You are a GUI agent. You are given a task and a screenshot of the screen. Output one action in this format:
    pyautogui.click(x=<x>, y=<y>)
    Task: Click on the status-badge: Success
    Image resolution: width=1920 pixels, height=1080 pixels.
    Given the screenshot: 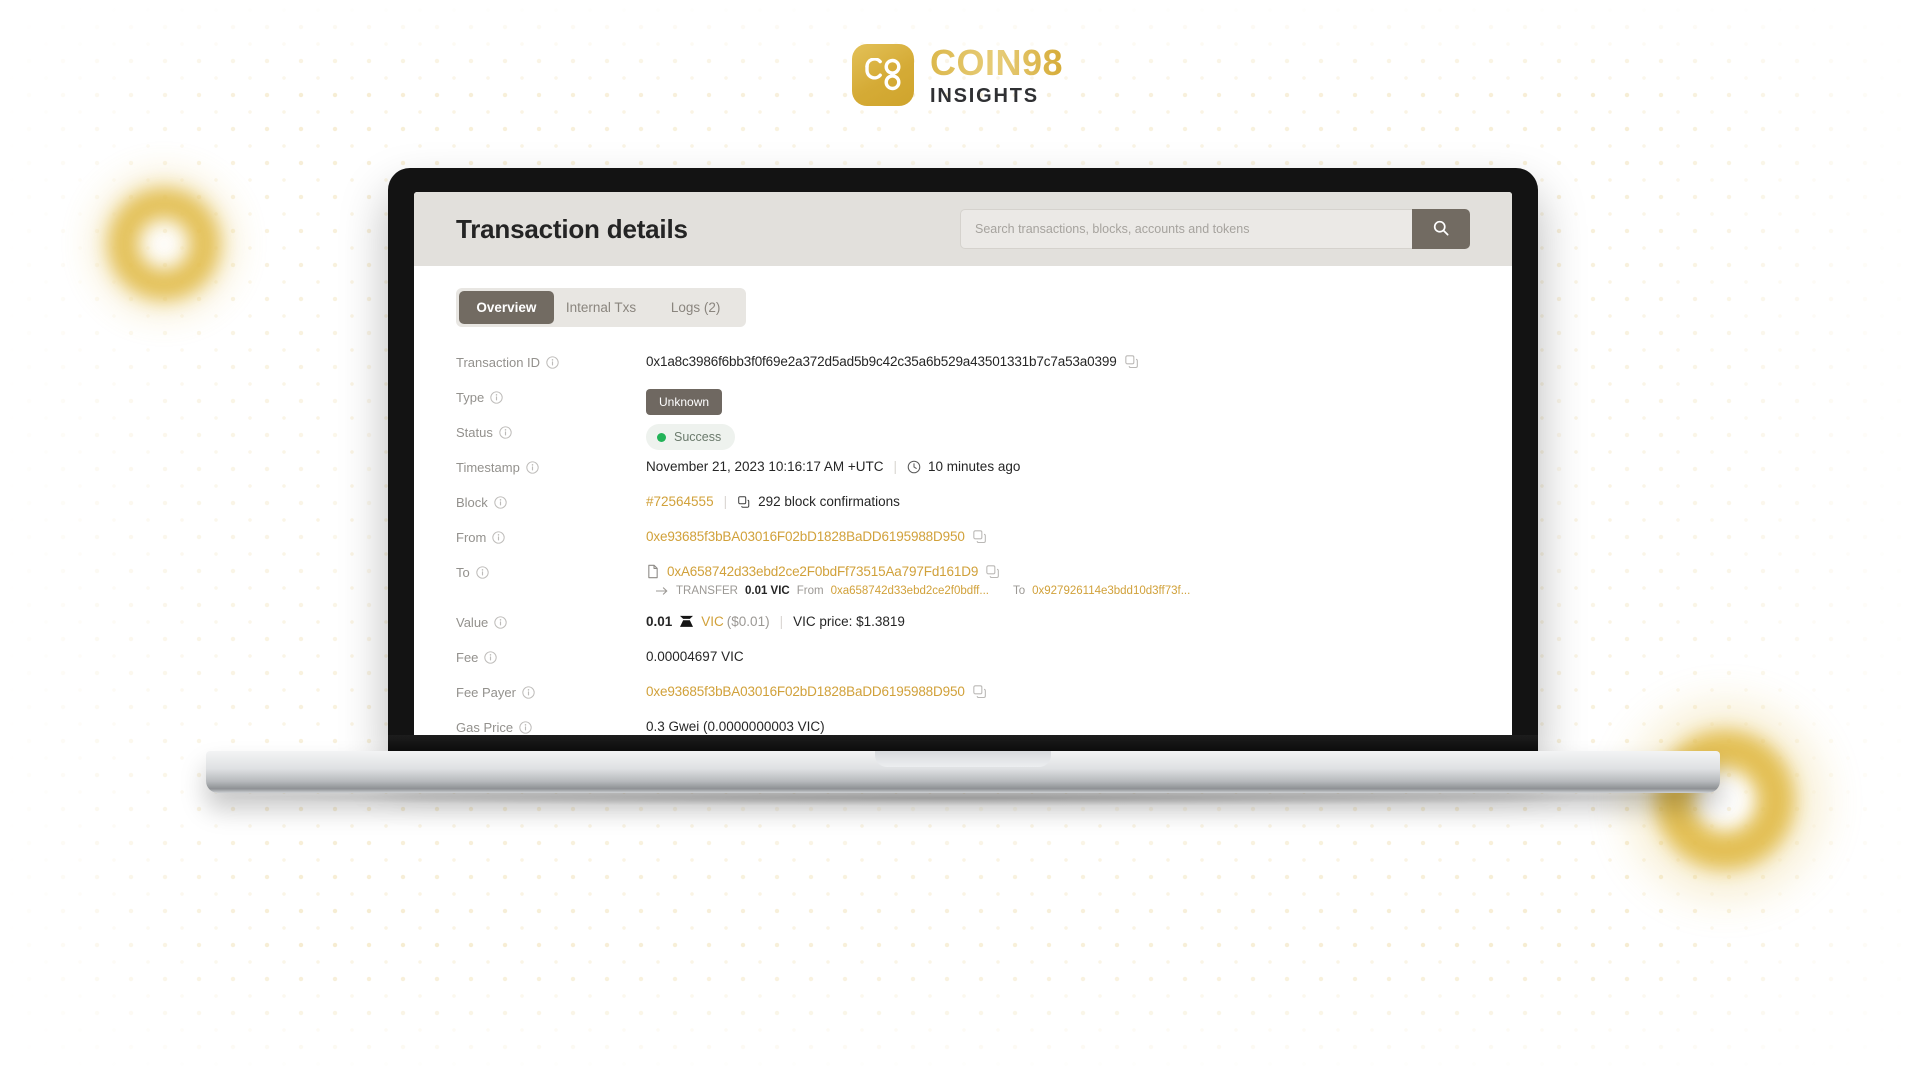 What is the action you would take?
    pyautogui.click(x=691, y=437)
    